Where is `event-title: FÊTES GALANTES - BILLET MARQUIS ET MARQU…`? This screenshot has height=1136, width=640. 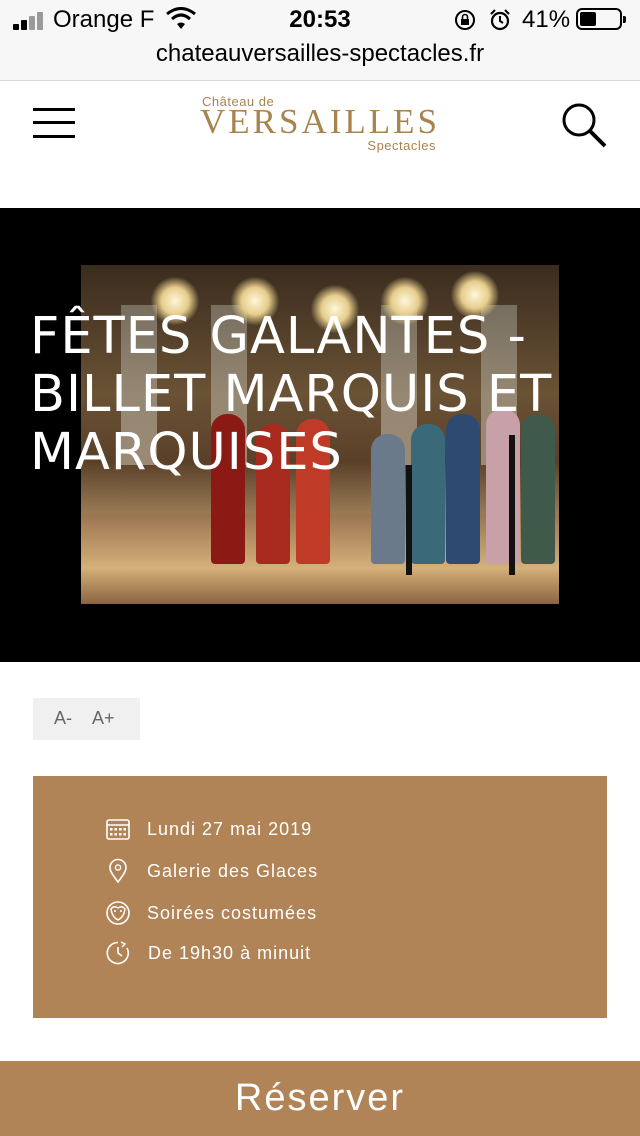 event-title: FÊTES GALANTES - BILLET MARQUIS ET MARQU… is located at coordinates (291, 394).